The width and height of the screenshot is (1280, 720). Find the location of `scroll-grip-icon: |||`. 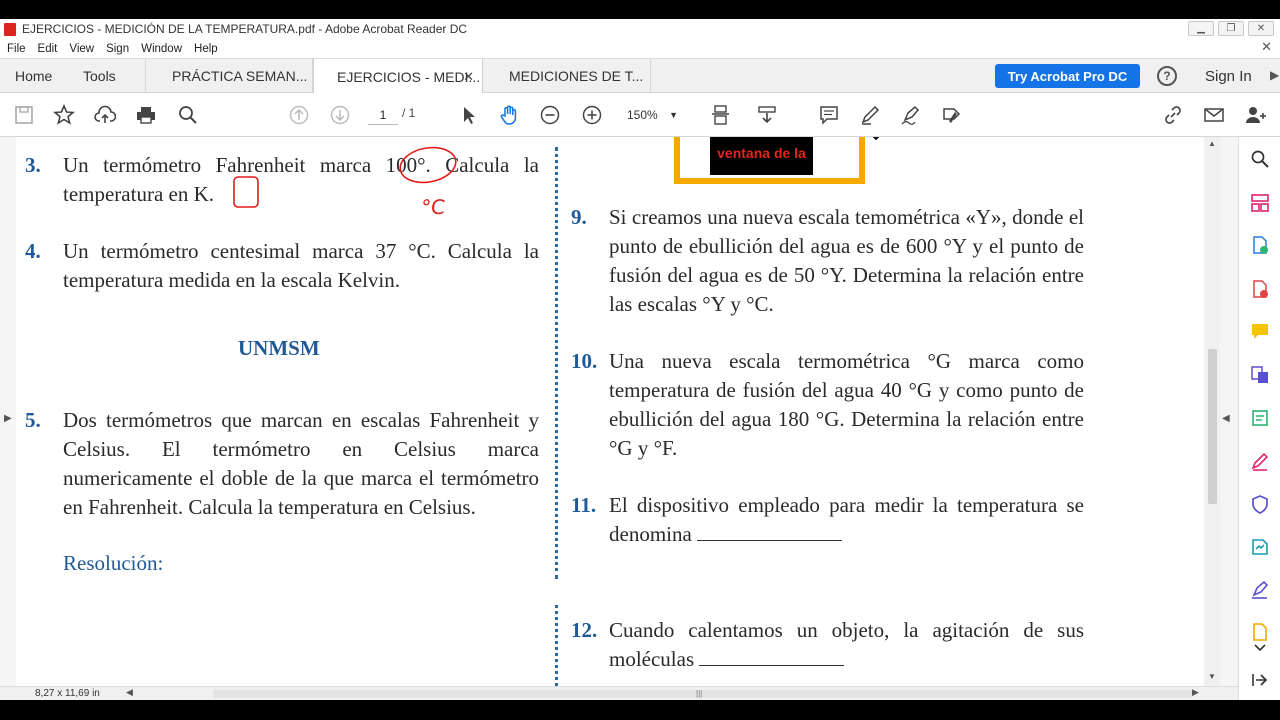

scroll-grip-icon: ||| is located at coordinates (699, 694).